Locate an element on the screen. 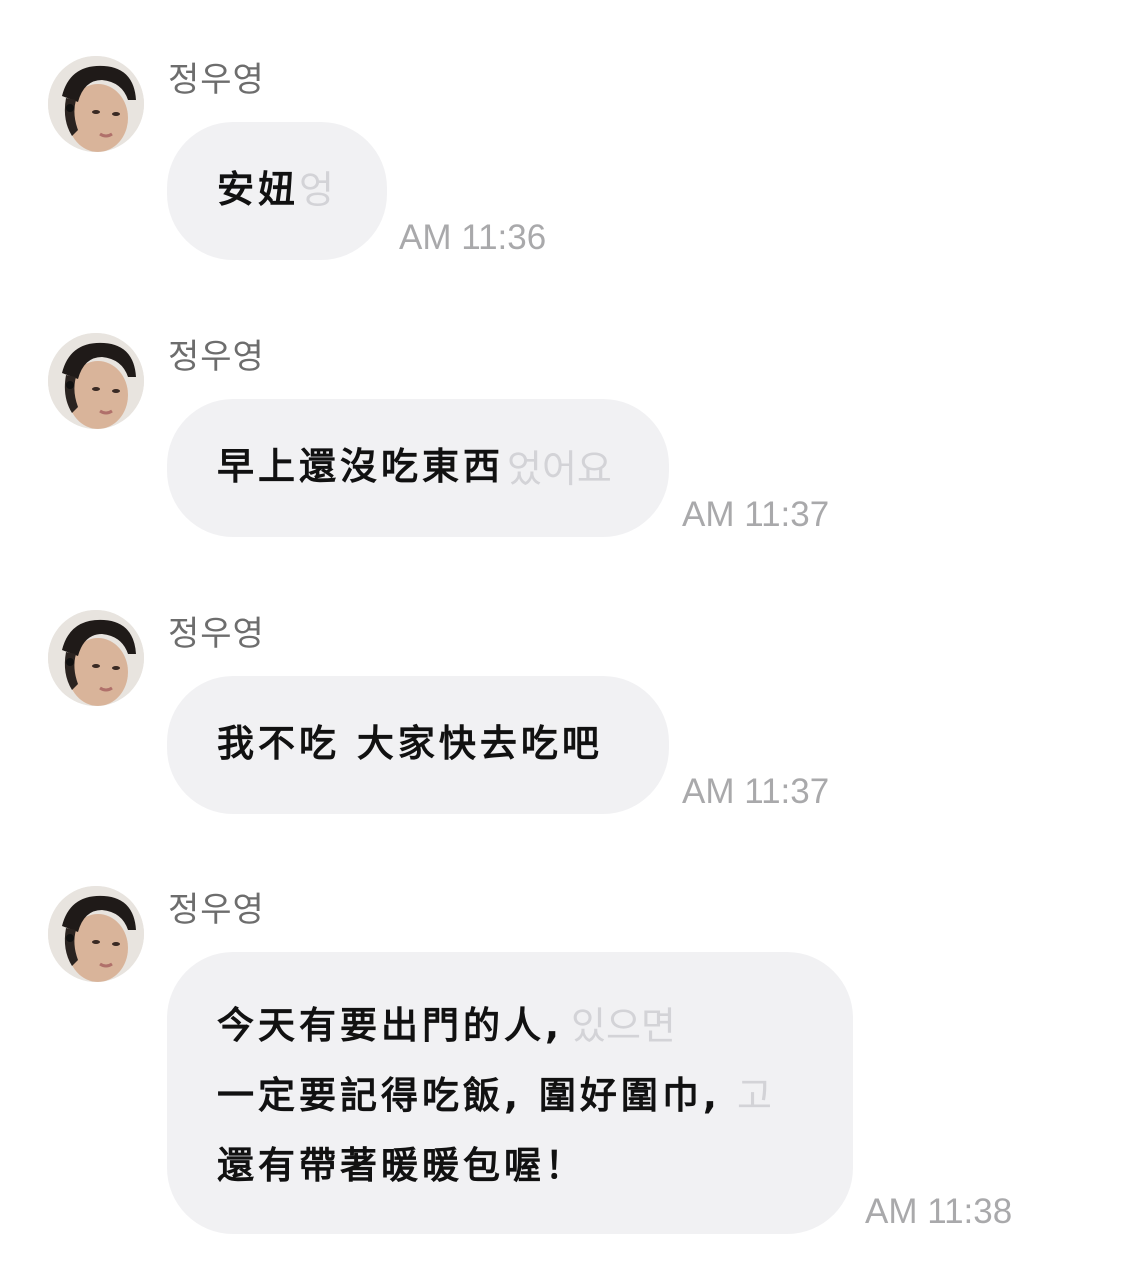 The image size is (1144, 1280). message-text-line-1: 今天有要出門的人, is located at coordinates (390, 1025).